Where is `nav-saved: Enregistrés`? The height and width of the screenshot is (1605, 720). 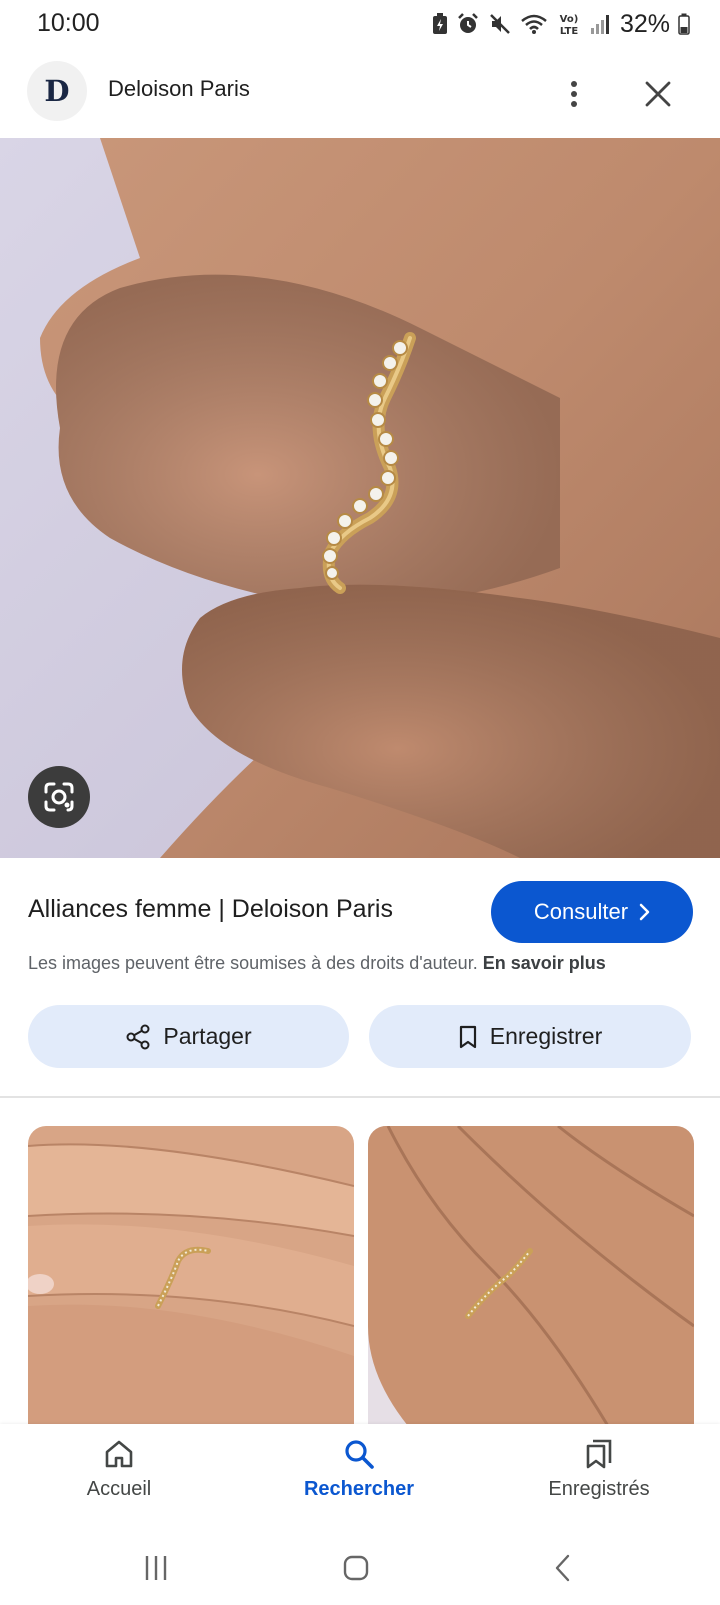
nav-saved: Enregistrés is located at coordinates (599, 1469).